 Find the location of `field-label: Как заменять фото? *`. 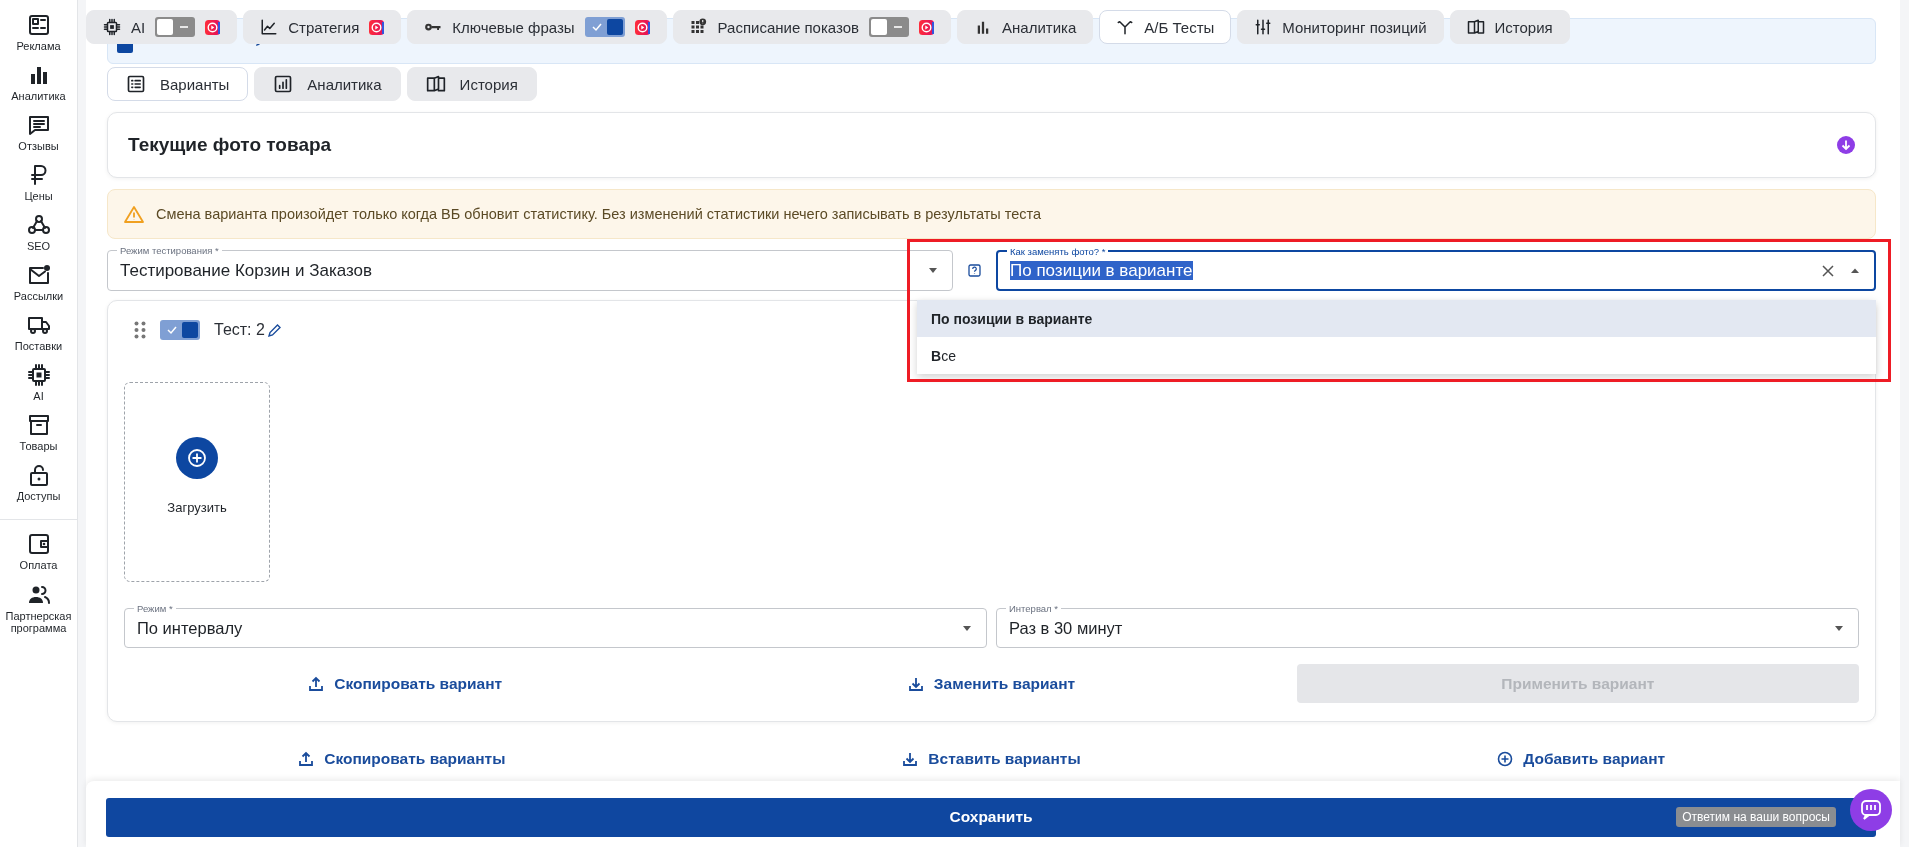

field-label: Как заменять фото? * is located at coordinates (1058, 251).